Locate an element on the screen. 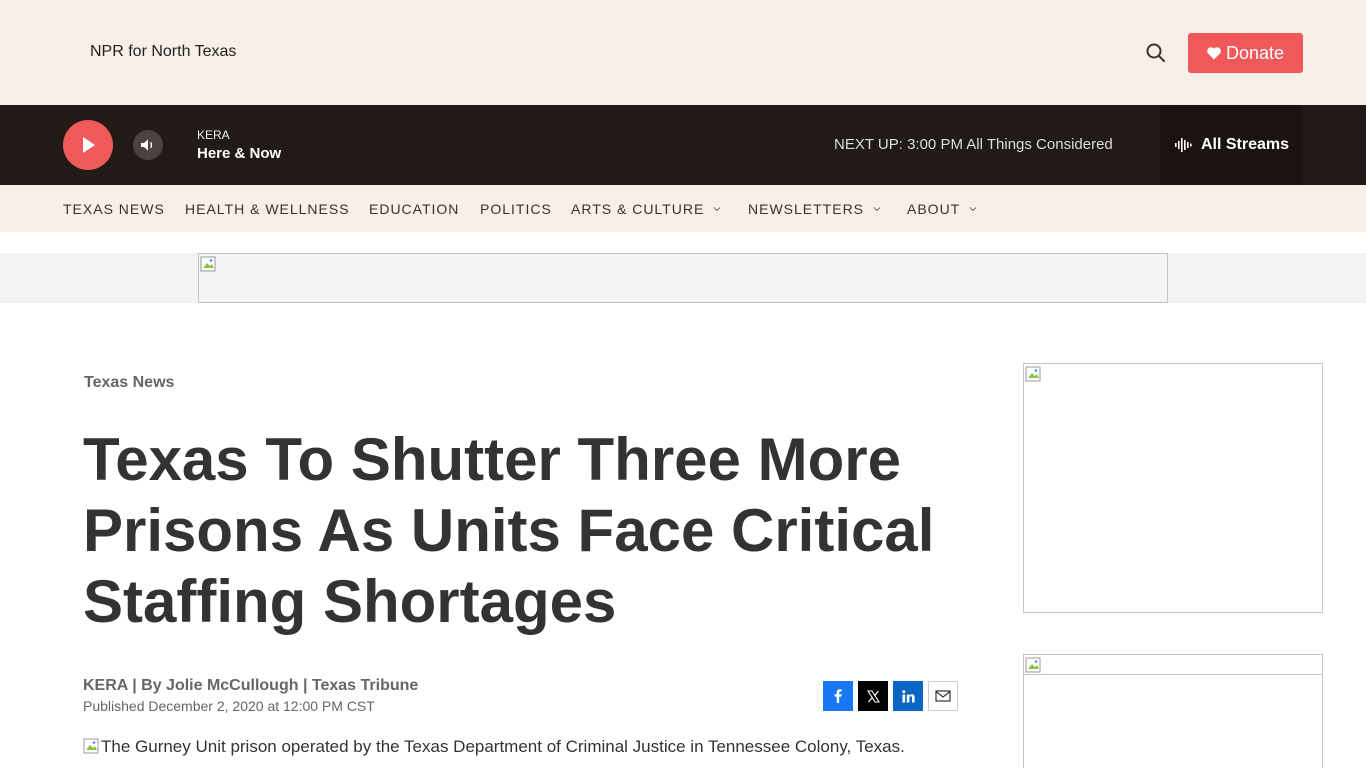  share-x-button is located at coordinates (873, 696).